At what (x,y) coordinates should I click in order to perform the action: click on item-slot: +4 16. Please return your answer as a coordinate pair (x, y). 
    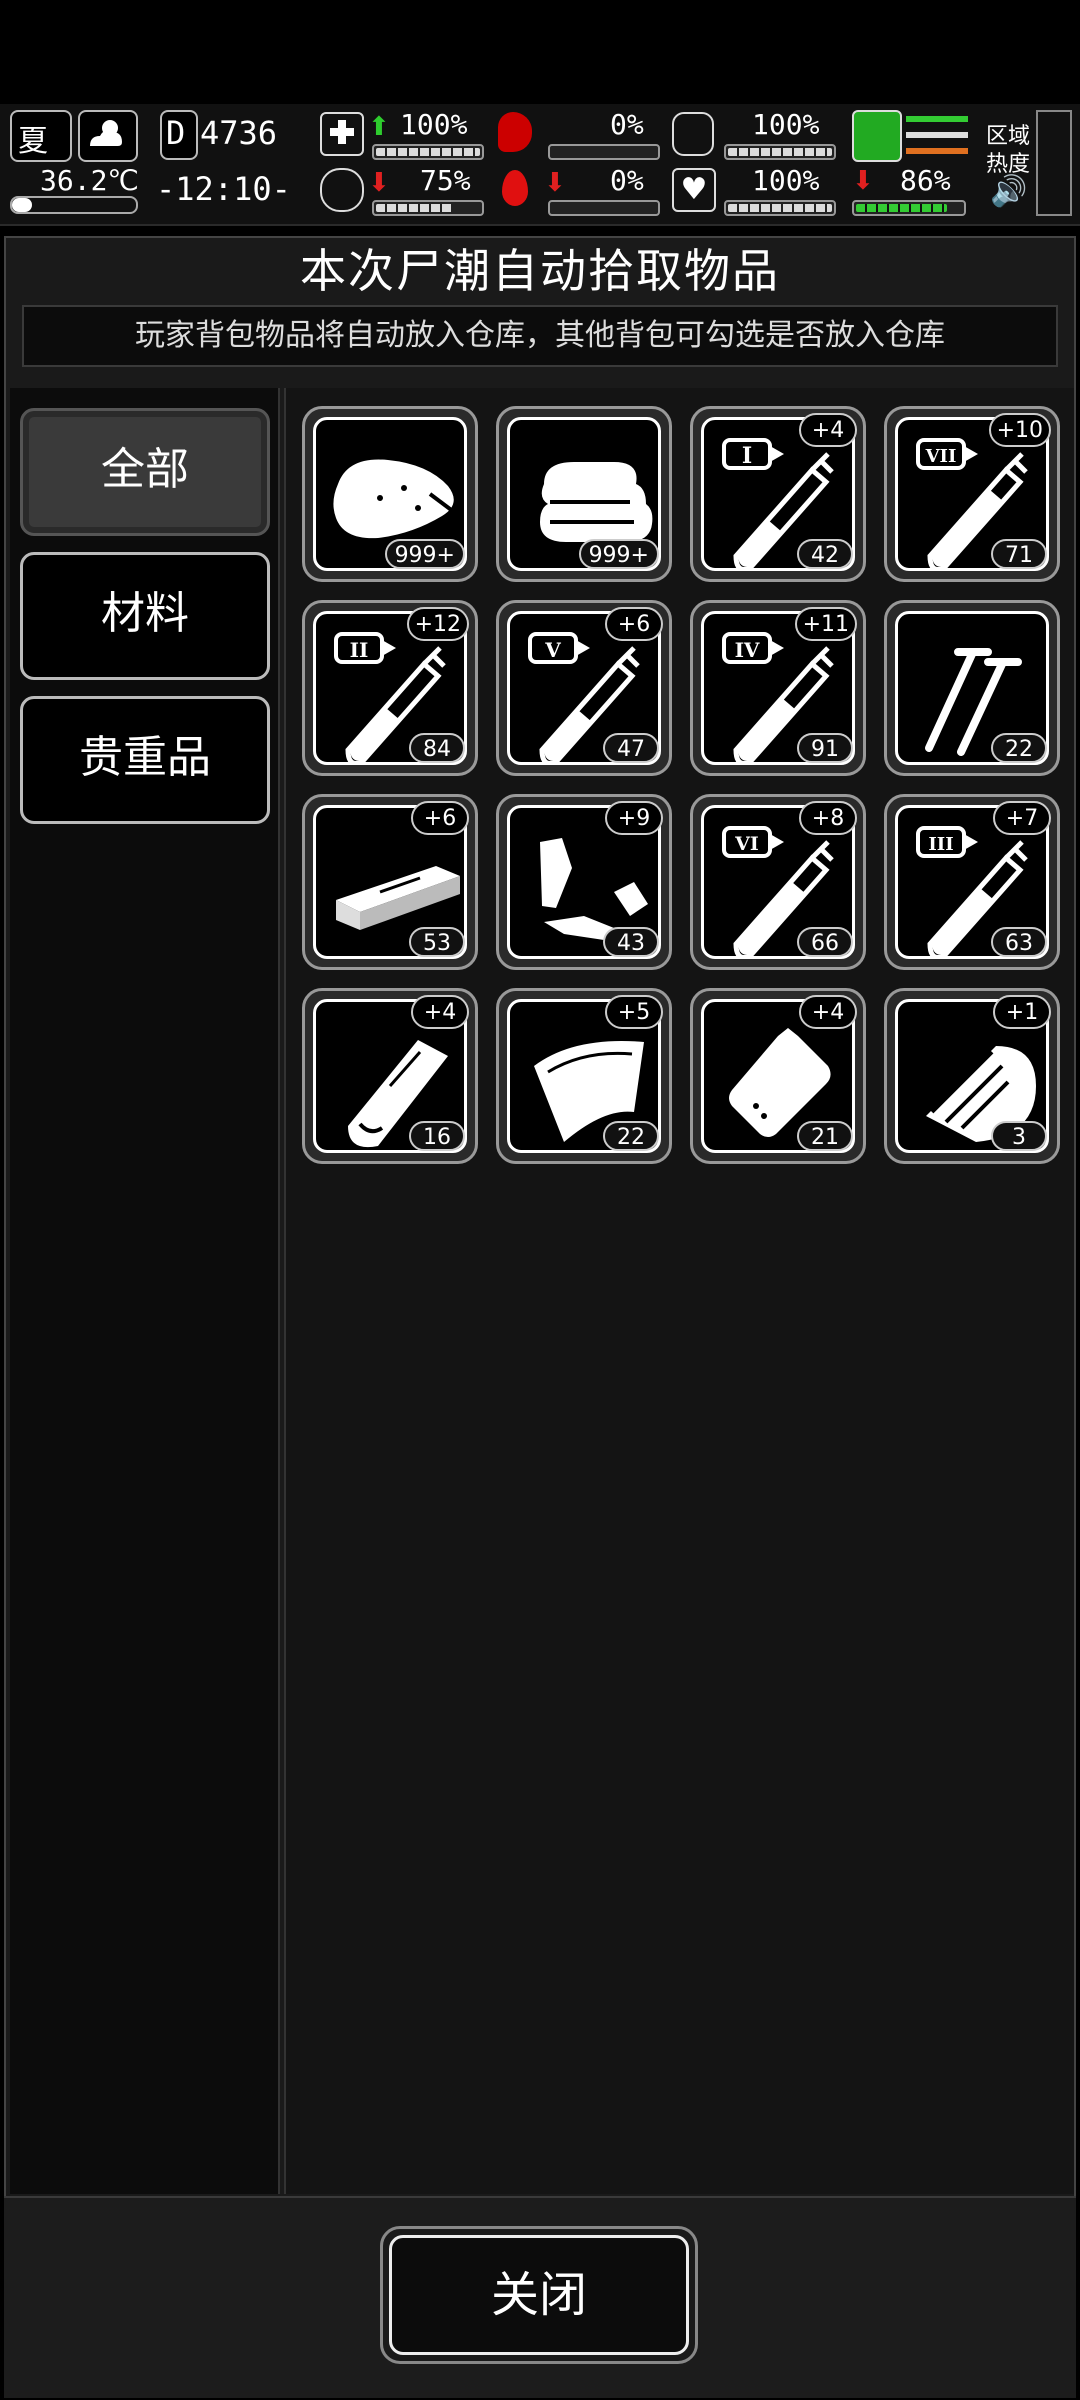
    Looking at the image, I should click on (390, 1076).